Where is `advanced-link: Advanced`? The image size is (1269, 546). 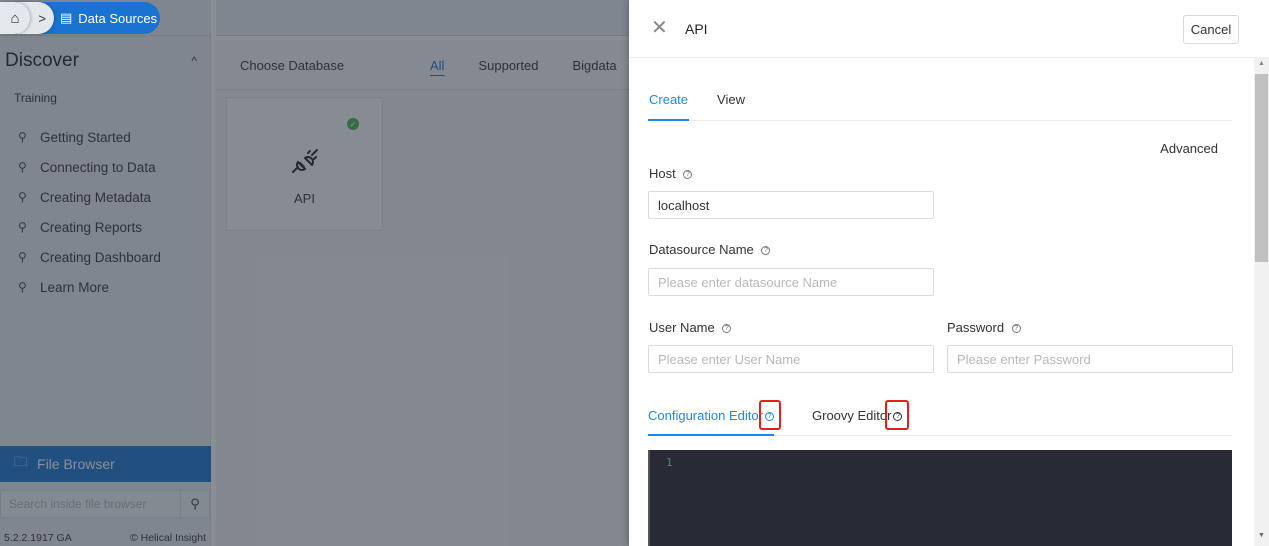 advanced-link: Advanced is located at coordinates (1189, 148).